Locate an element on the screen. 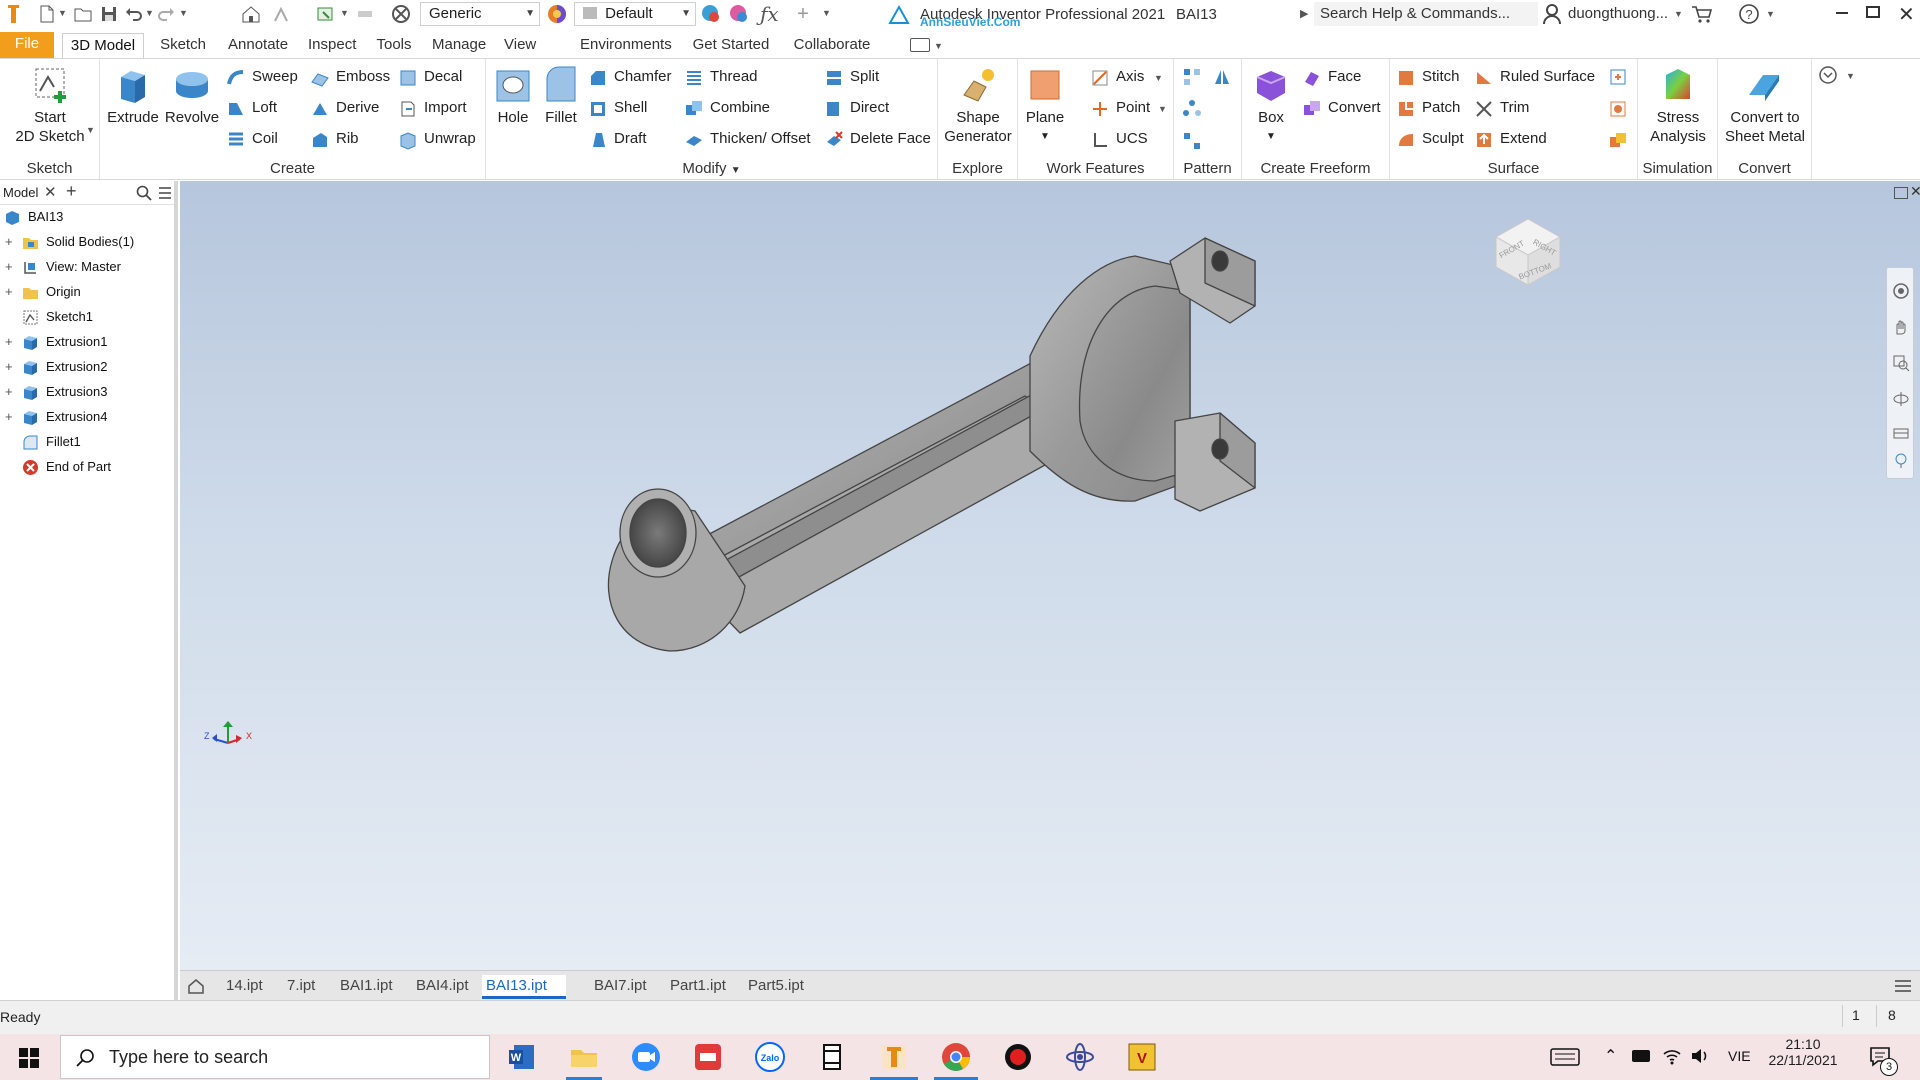 The image size is (1920, 1080). undo-icon is located at coordinates (133, 14).